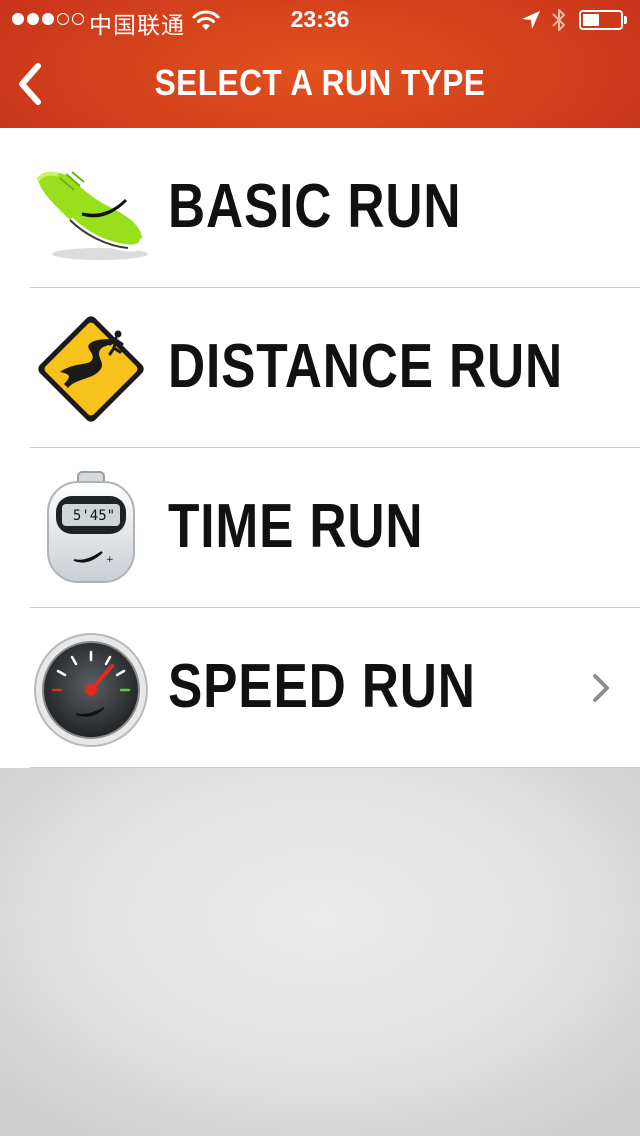 Image resolution: width=640 pixels, height=1136 pixels. What do you see at coordinates (320, 82) in the screenshot?
I see `page-title: SELECT A RUN TYPE` at bounding box center [320, 82].